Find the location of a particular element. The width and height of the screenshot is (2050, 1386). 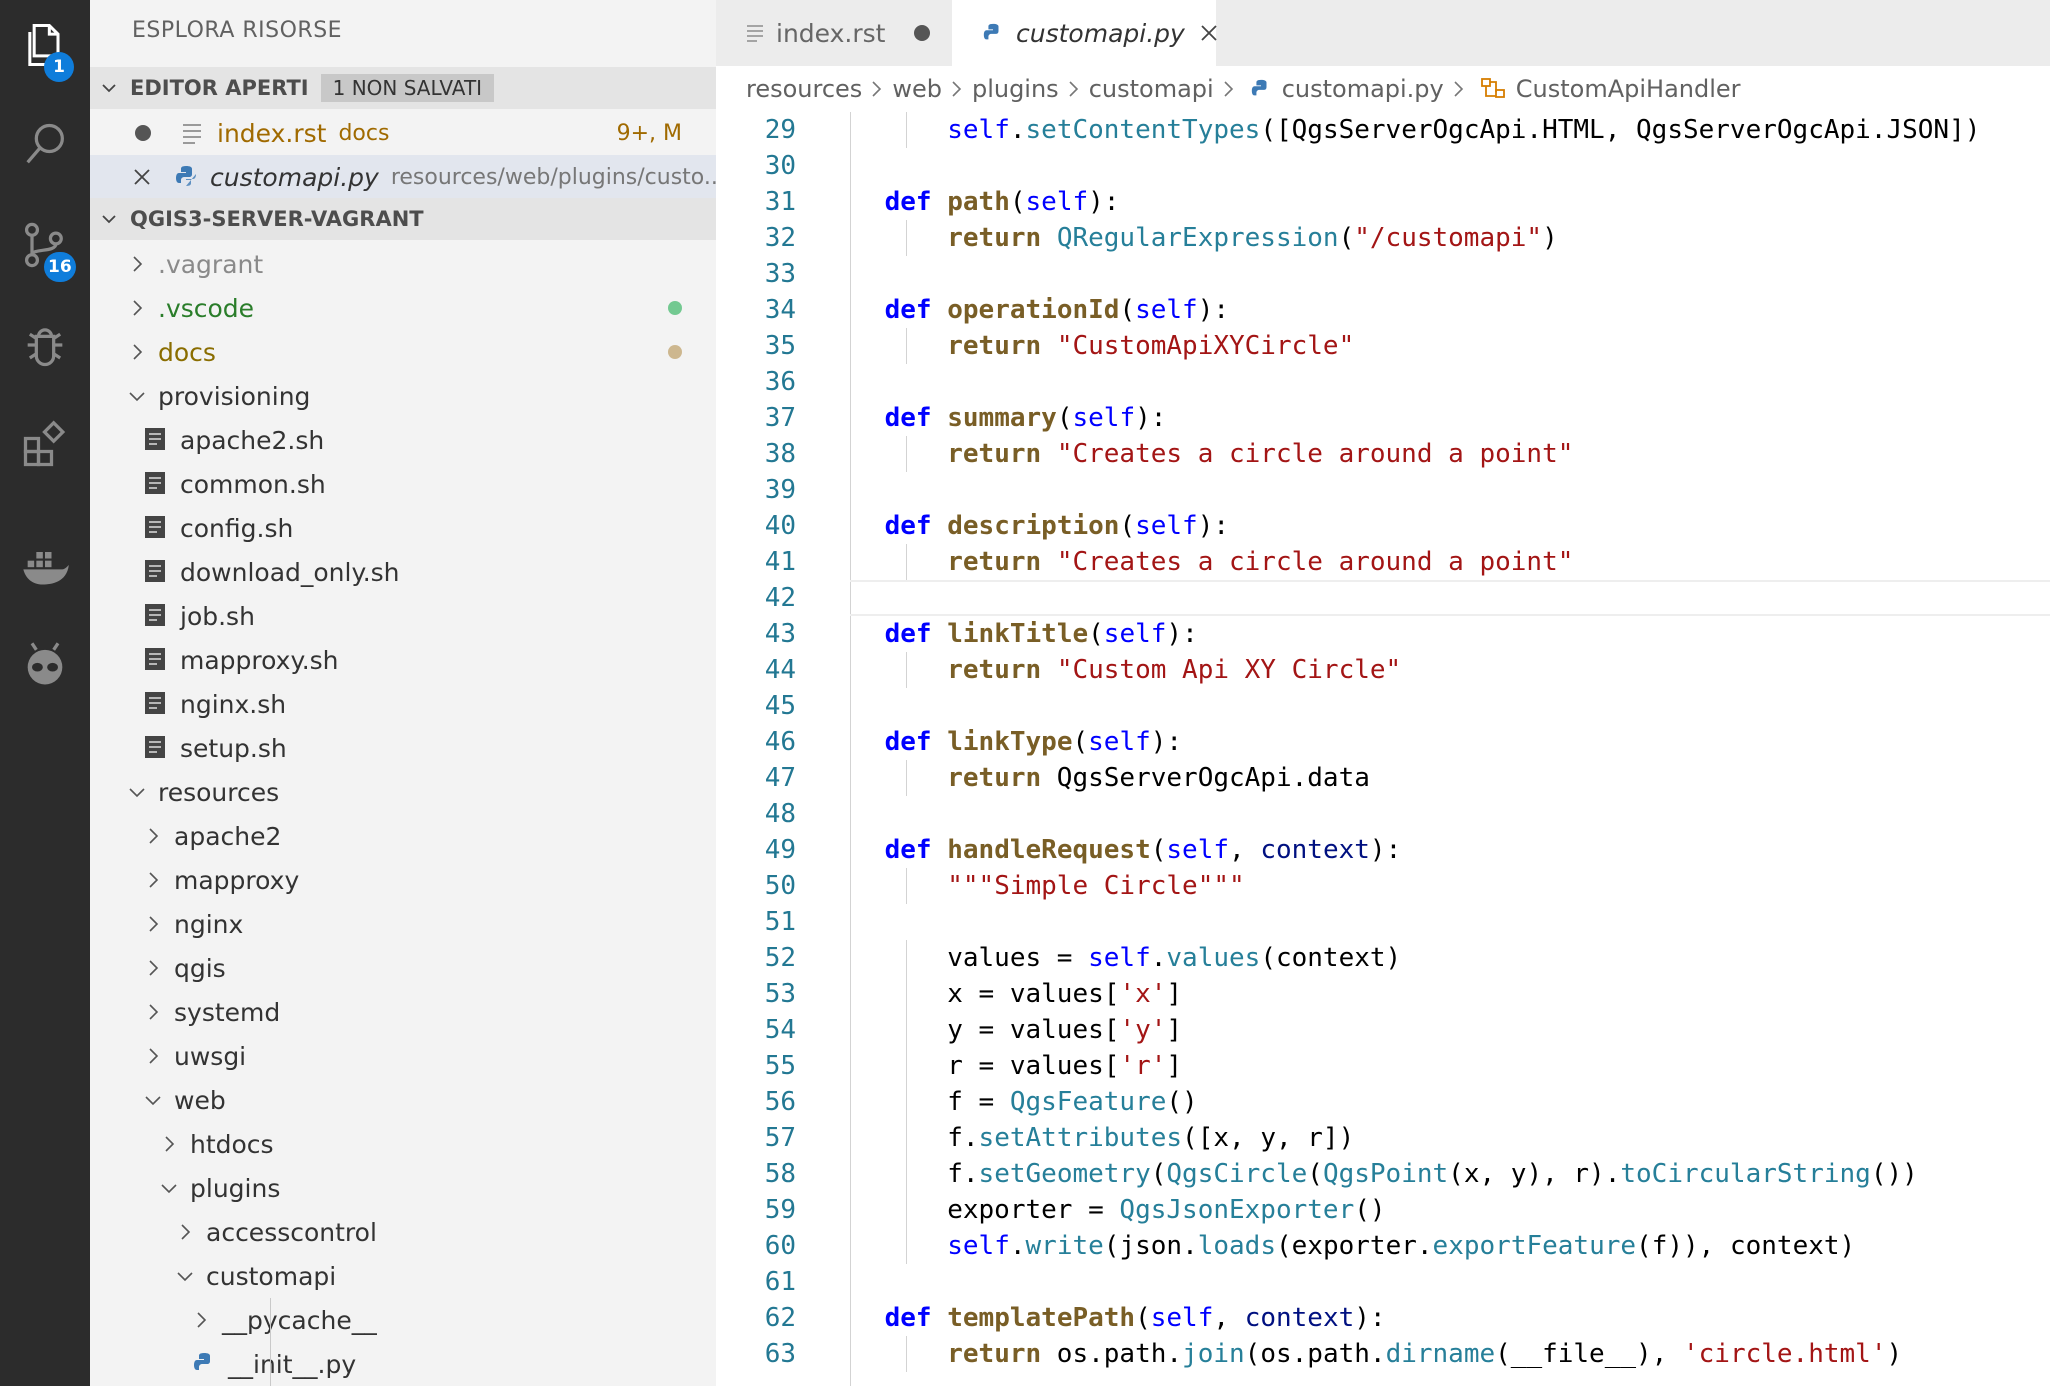

search-icon is located at coordinates (45, 145).